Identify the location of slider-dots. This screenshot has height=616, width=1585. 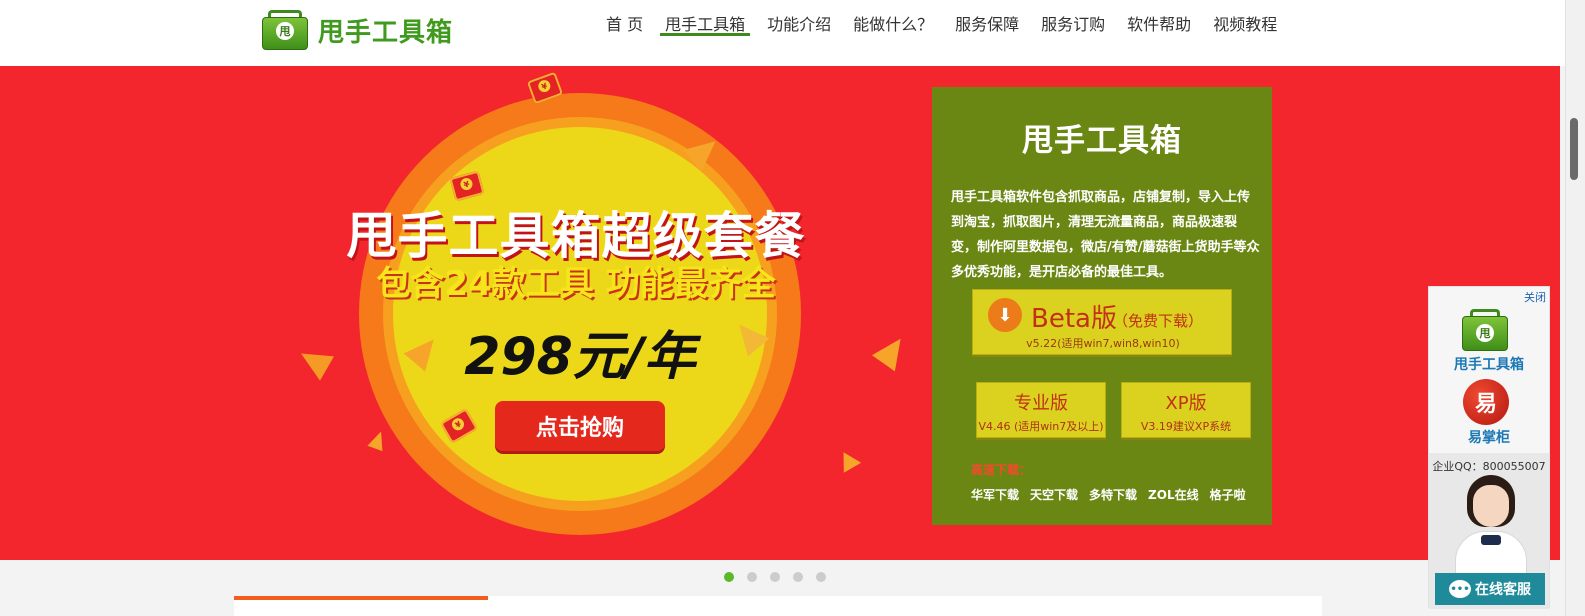
(775, 577).